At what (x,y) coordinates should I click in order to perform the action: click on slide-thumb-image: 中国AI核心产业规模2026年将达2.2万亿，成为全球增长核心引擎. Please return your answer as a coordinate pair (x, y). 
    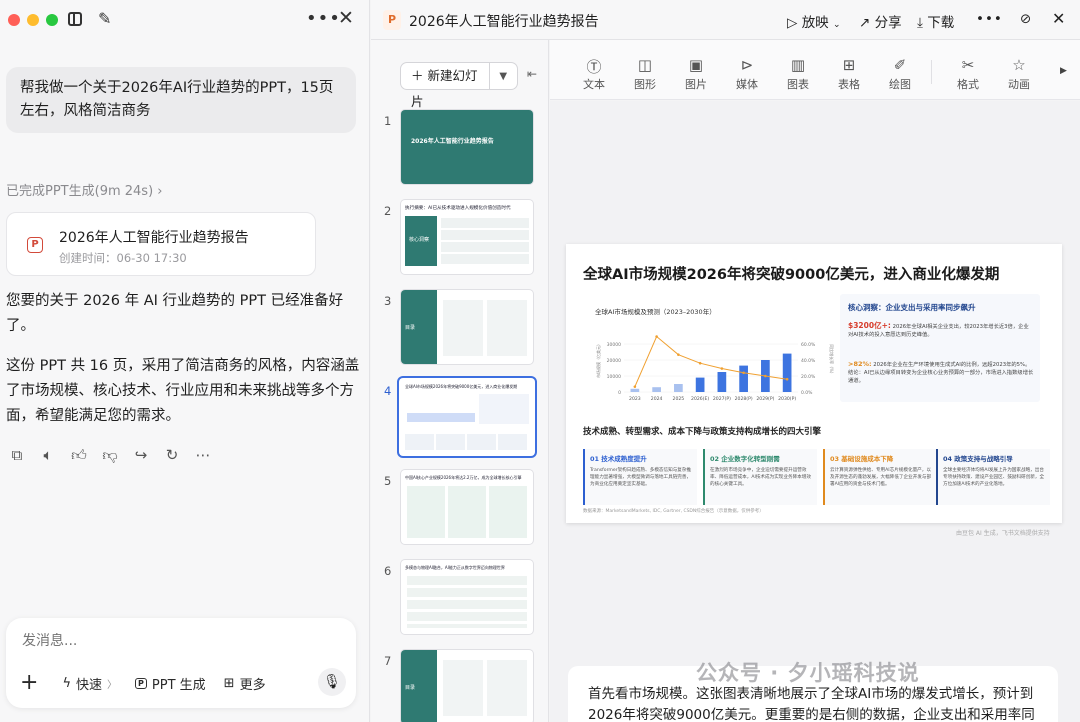
    Looking at the image, I should click on (467, 507).